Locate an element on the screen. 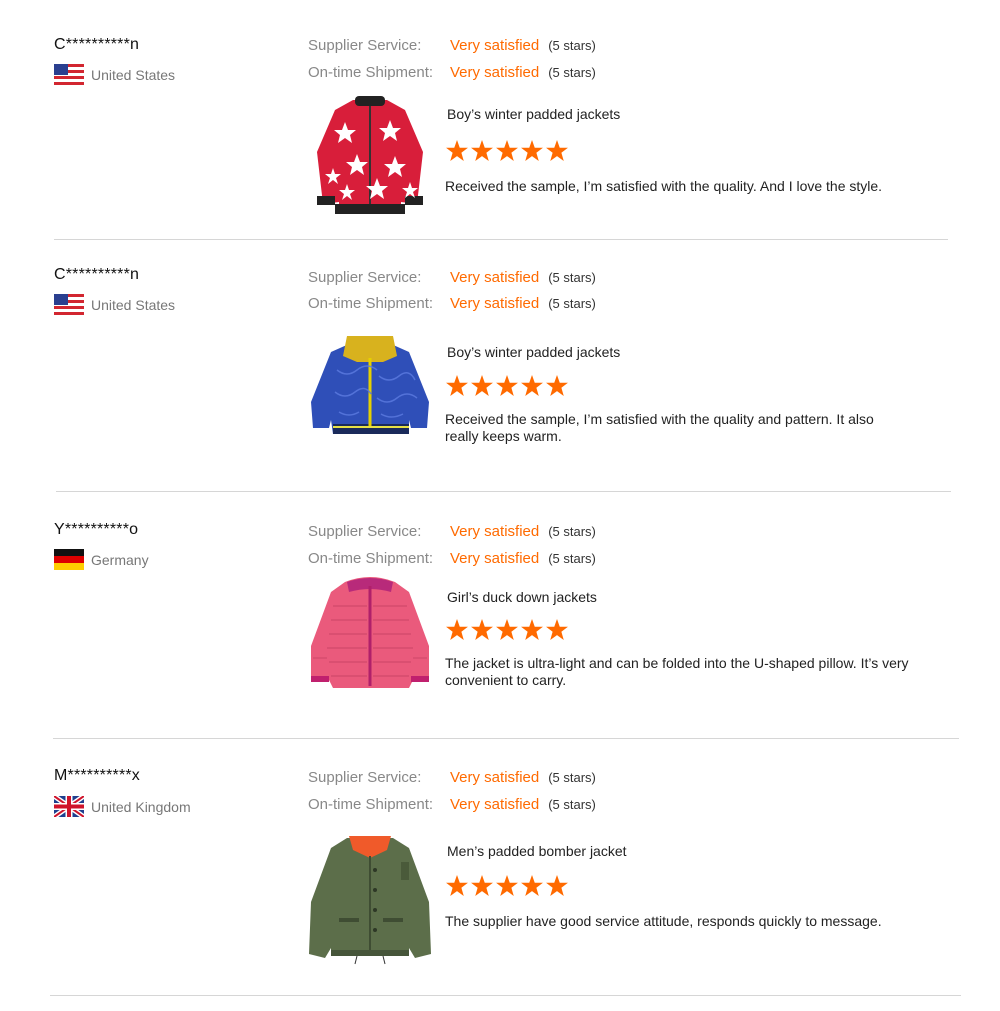 Image resolution: width=1000 pixels, height=1011 pixels. product-title: Girl’s duck down jackets is located at coordinates (522, 597).